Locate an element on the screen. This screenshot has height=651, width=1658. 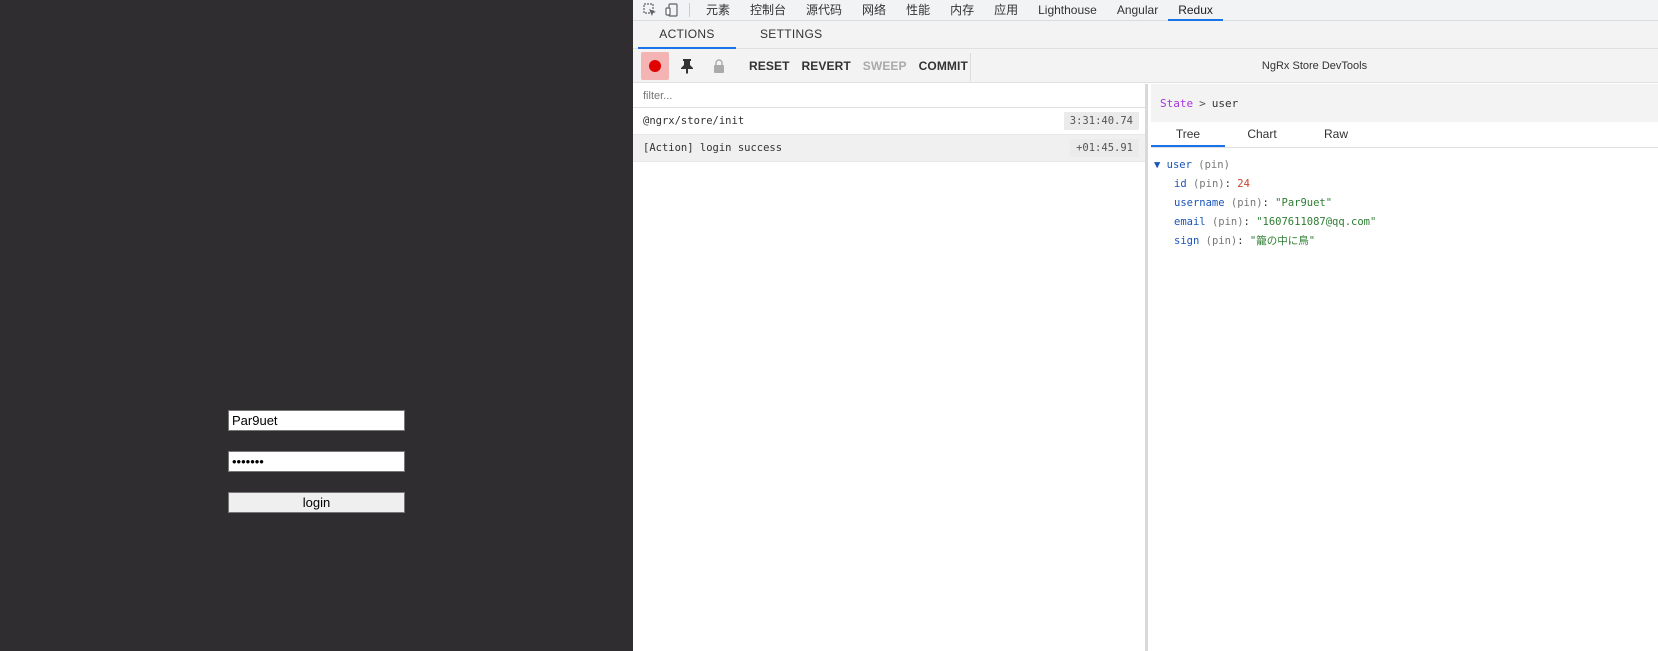
panel-tab-sources: 源代码 is located at coordinates (824, 10).